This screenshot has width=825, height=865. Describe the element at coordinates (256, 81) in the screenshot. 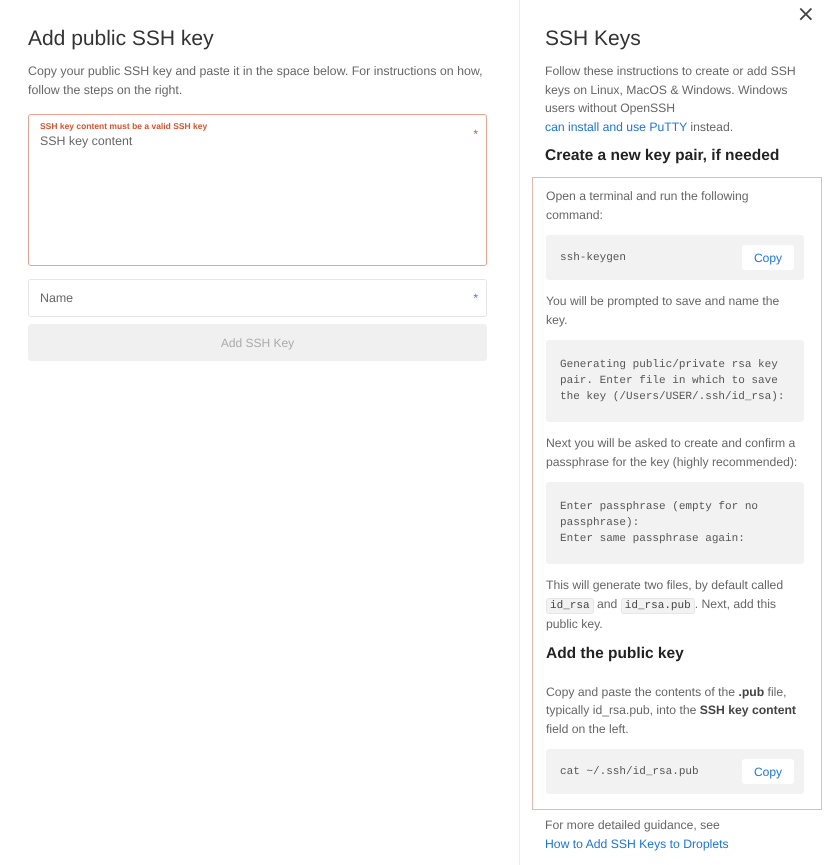

I see `form-description: Copy your public SSH key and paste it in the space below. For instructions on how, follow the steps on the right.` at that location.